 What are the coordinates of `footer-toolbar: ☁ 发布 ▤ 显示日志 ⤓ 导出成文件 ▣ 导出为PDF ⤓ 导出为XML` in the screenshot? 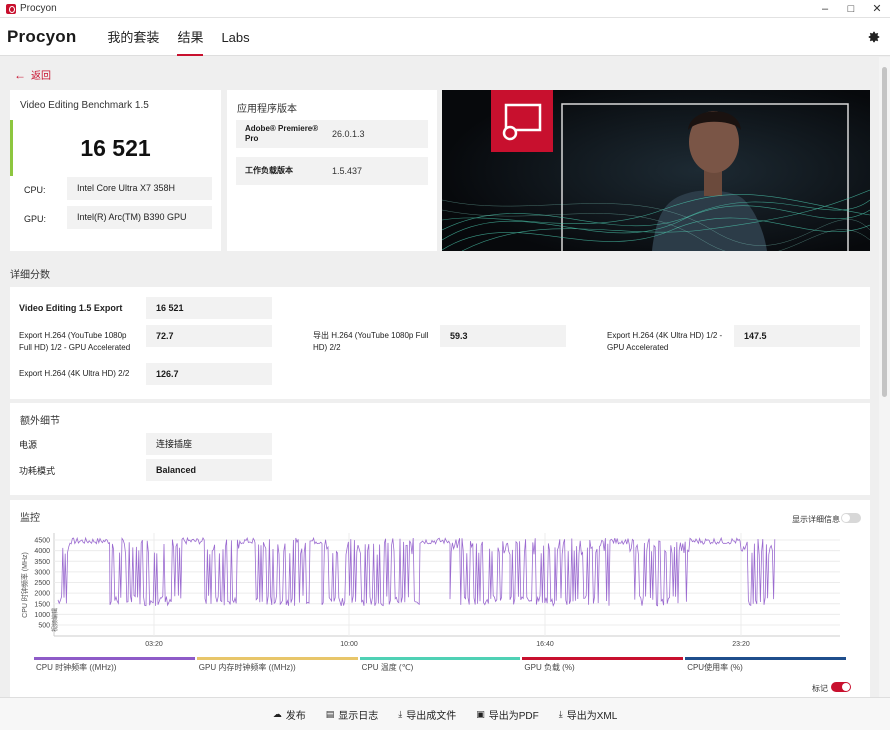 It's located at (445, 713).